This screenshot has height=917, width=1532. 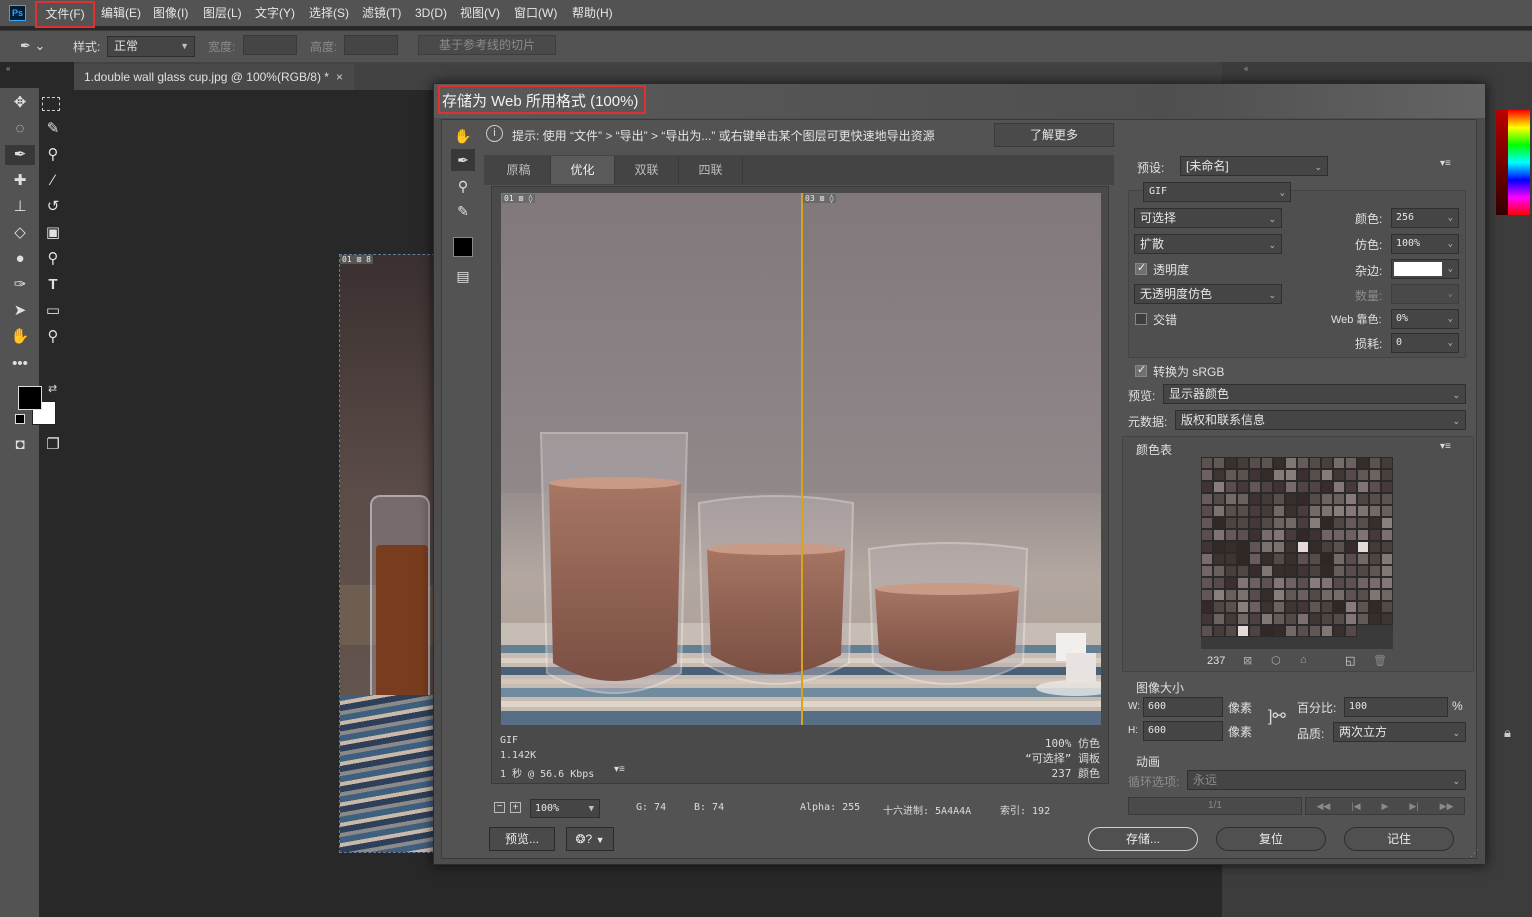 I want to click on amount-input: ⌄, so click(x=1425, y=294).